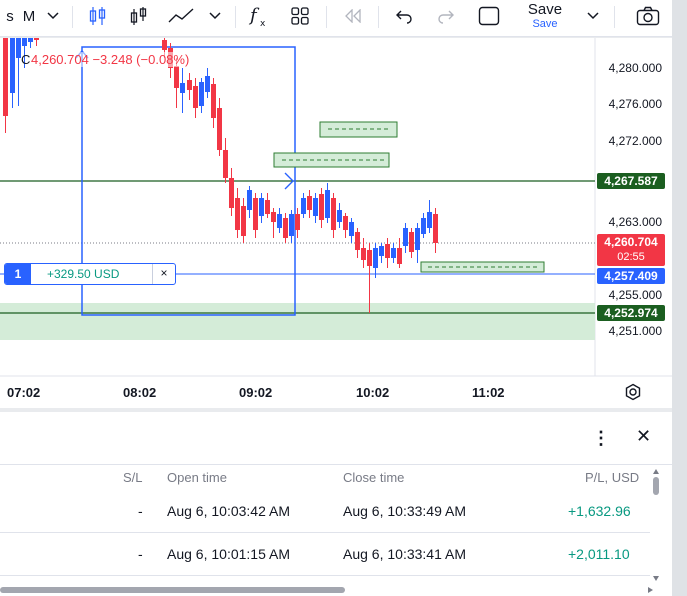  What do you see at coordinates (635, 104) in the screenshot?
I see `price-tick: 4,276.000` at bounding box center [635, 104].